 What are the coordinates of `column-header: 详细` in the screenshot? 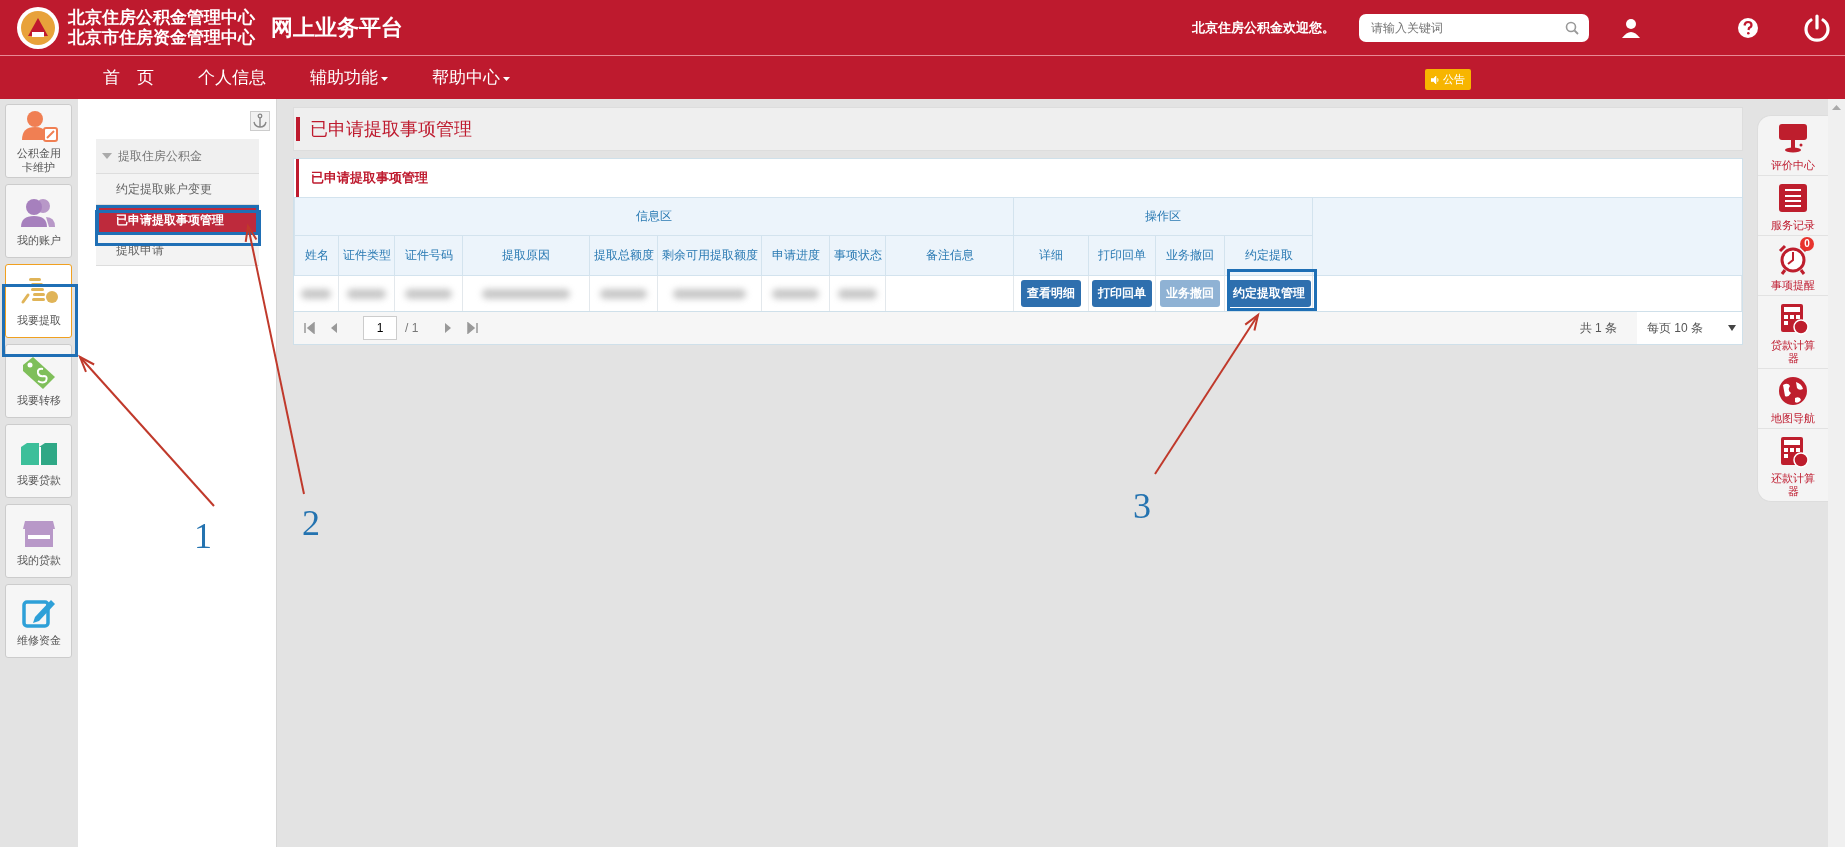 It's located at (1051, 255).